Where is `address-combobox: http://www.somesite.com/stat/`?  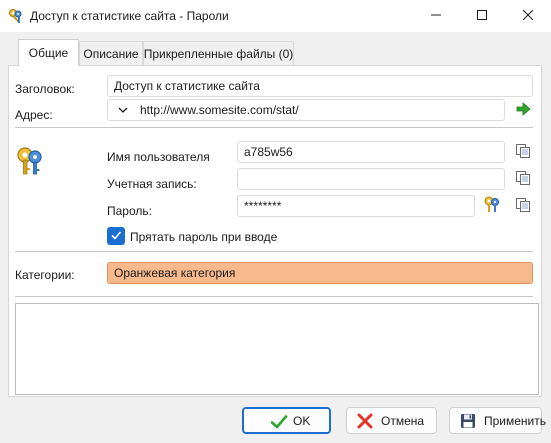 address-combobox: http://www.somesite.com/stat/ is located at coordinates (306, 110).